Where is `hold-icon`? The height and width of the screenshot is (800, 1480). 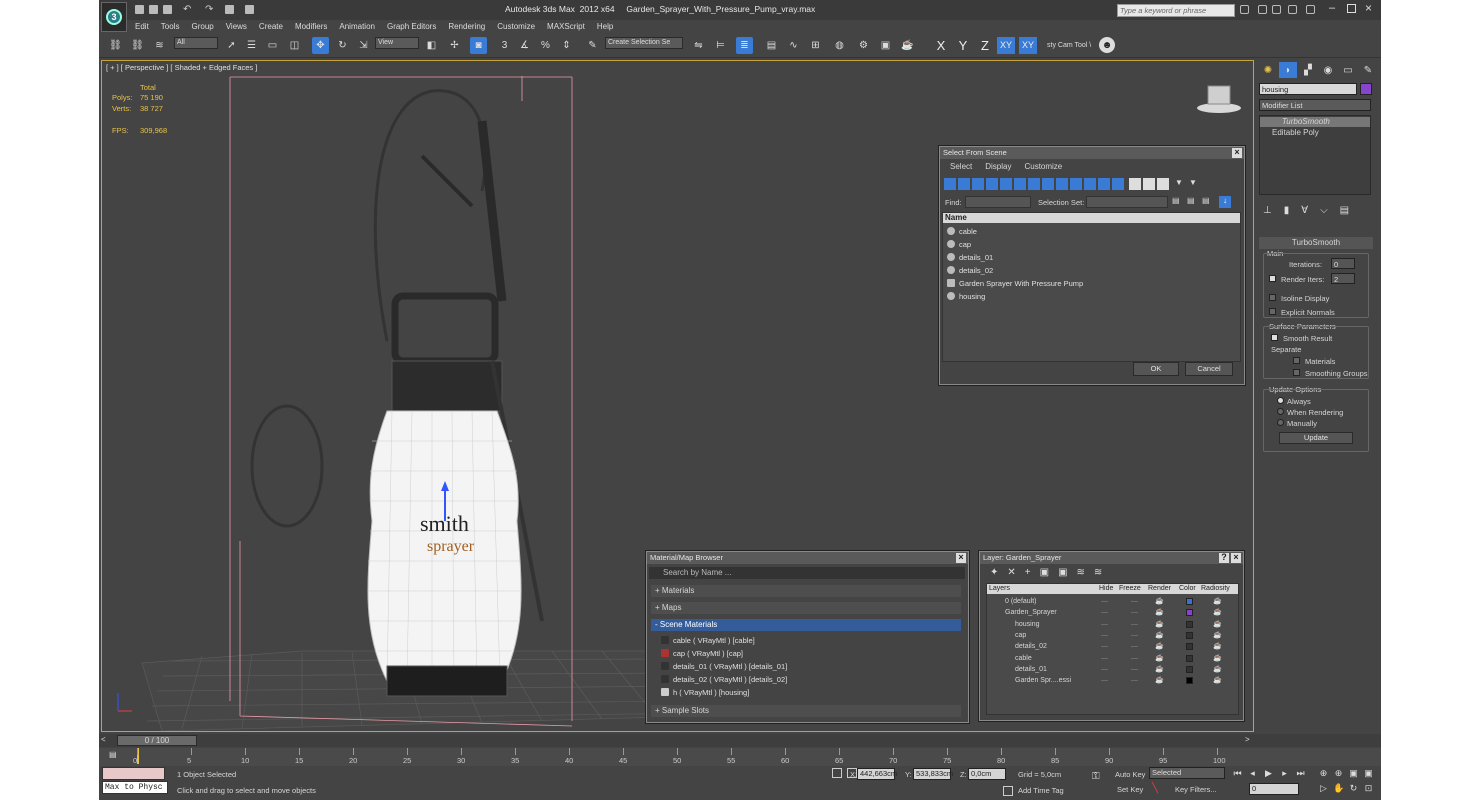 hold-icon is located at coordinates (229, 9).